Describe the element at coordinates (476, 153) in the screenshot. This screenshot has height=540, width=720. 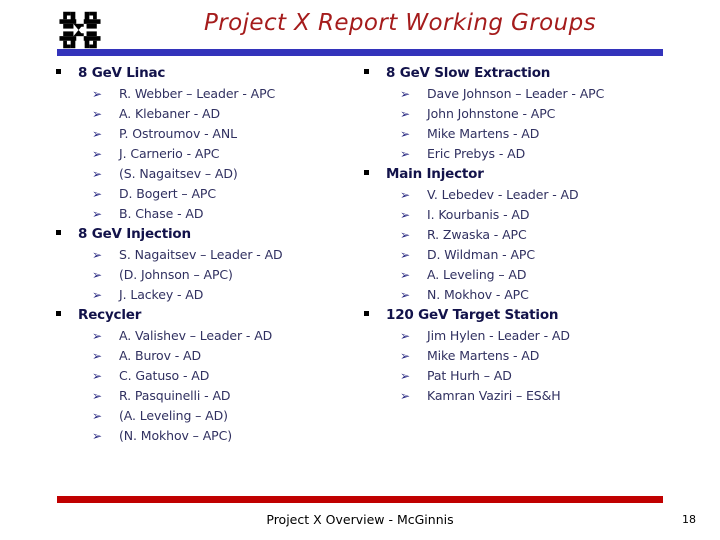
I see `member-label: Eric Prebys - AD` at that location.